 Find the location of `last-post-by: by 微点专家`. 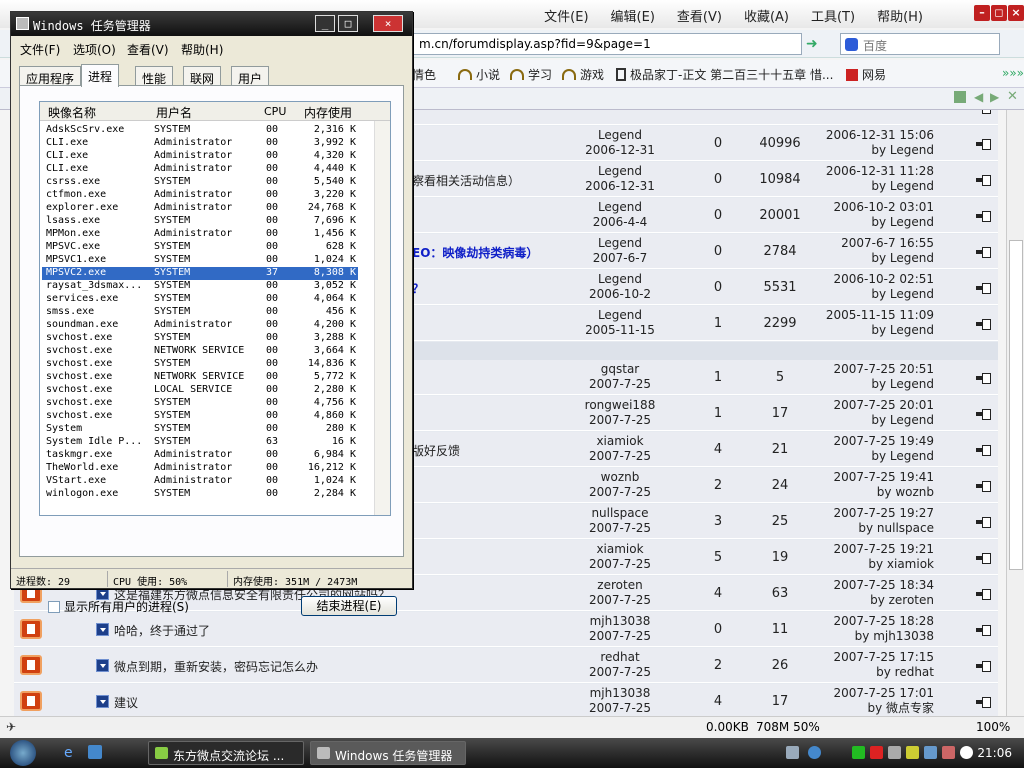

last-post-by: by 微点专家 is located at coordinates (873, 708).